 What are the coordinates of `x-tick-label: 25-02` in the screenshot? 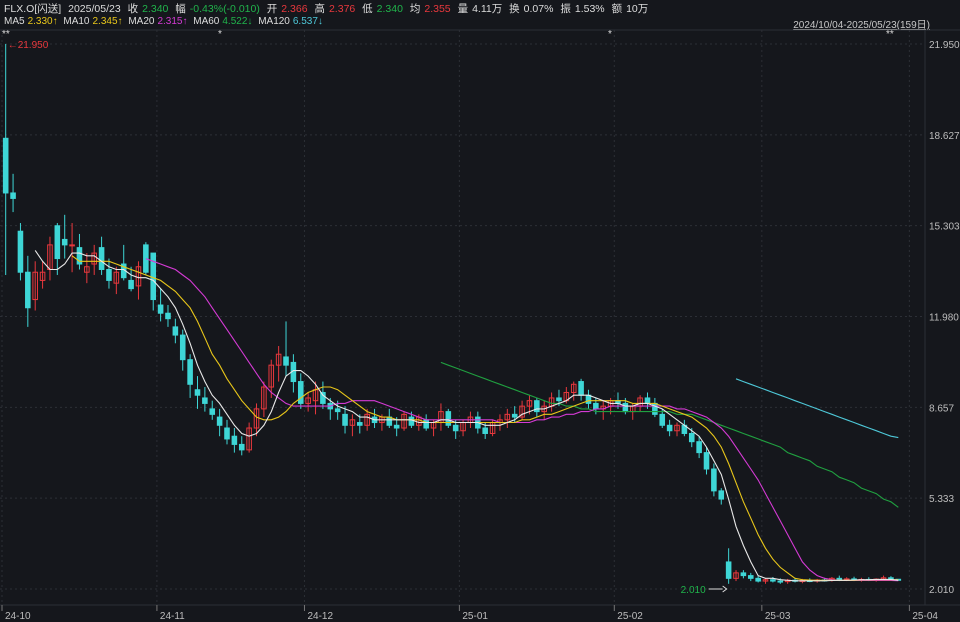 It's located at (630, 616).